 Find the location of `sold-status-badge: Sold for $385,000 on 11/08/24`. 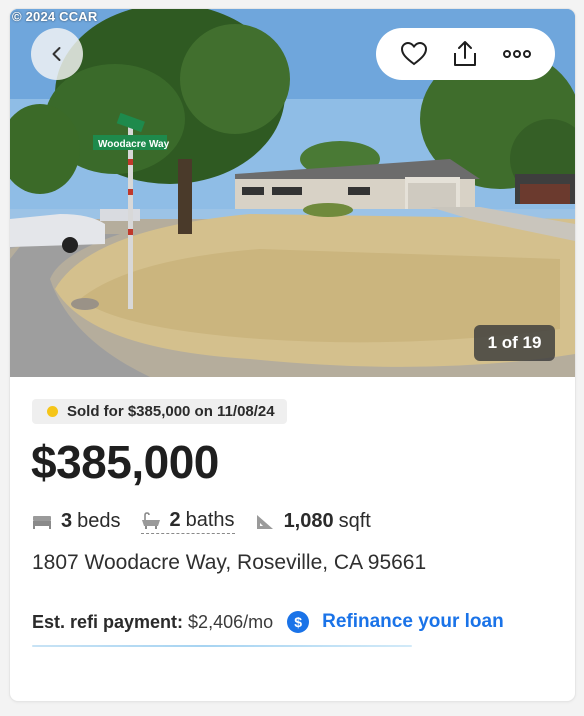

sold-status-badge: Sold for $385,000 on 11/08/24 is located at coordinates (159, 411).